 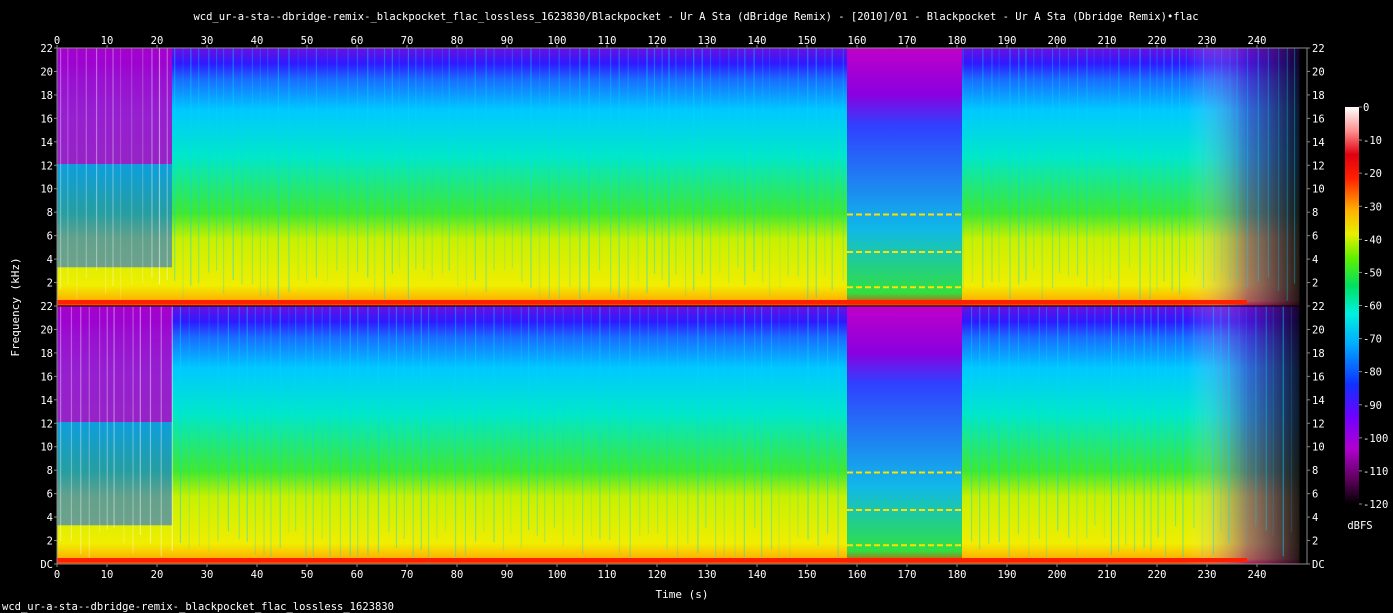 I want to click on y-tick-label-left: 18, so click(x=46, y=96).